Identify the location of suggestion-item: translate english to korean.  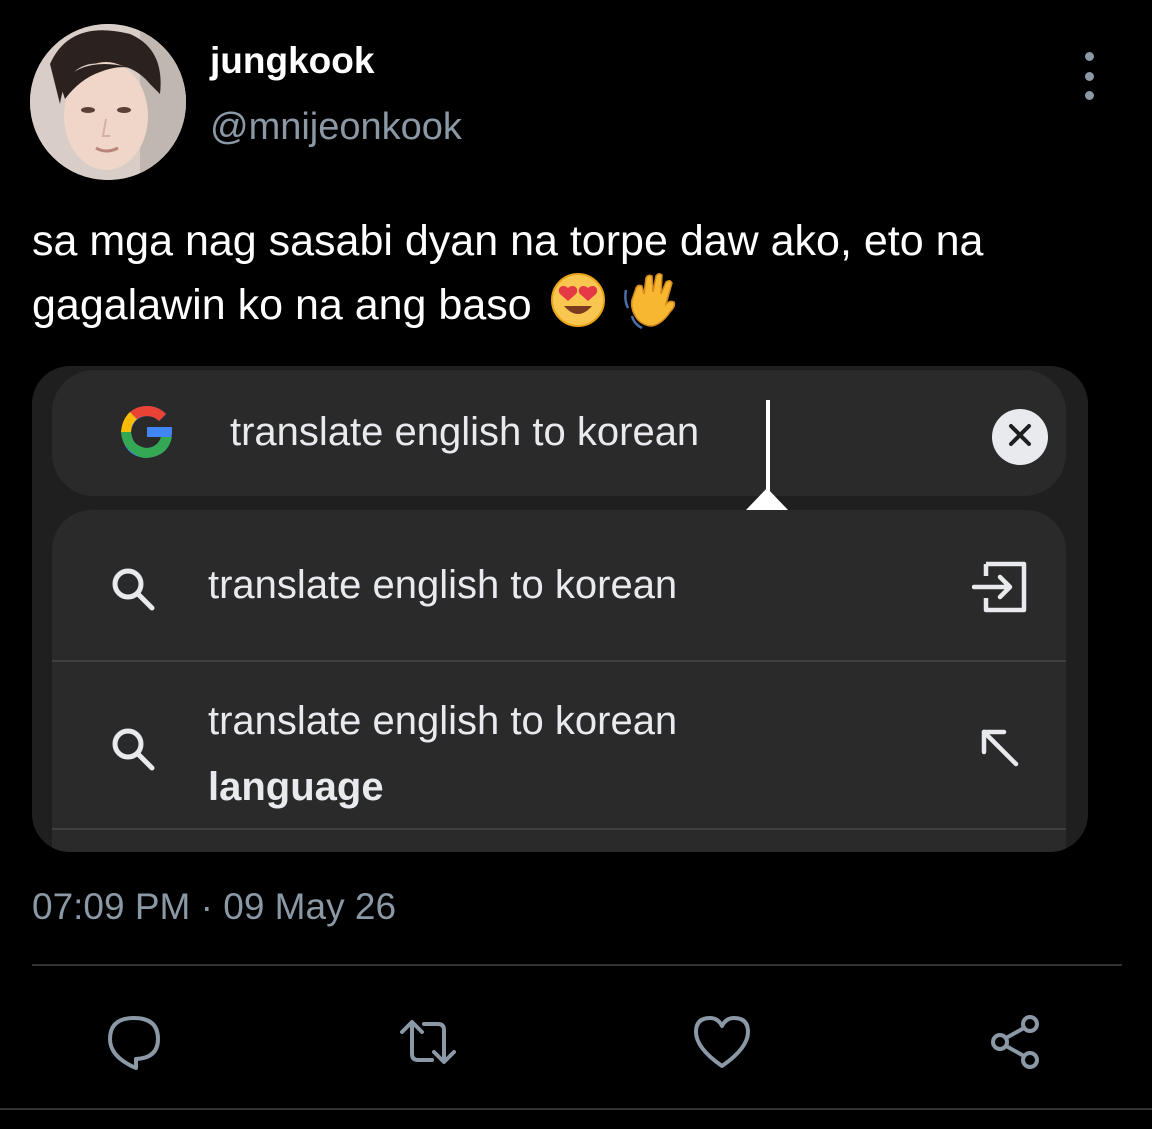
(559, 586).